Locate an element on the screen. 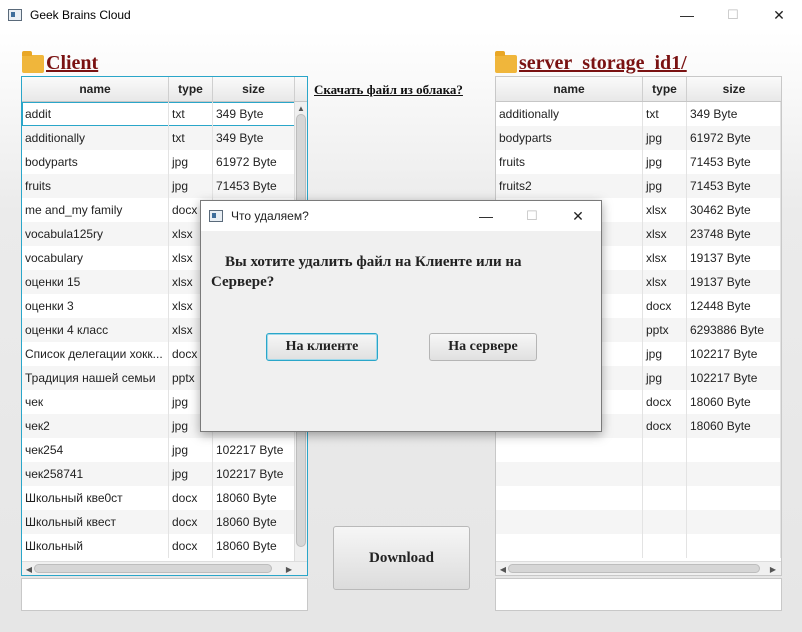  download-button: Download is located at coordinates (401, 558).